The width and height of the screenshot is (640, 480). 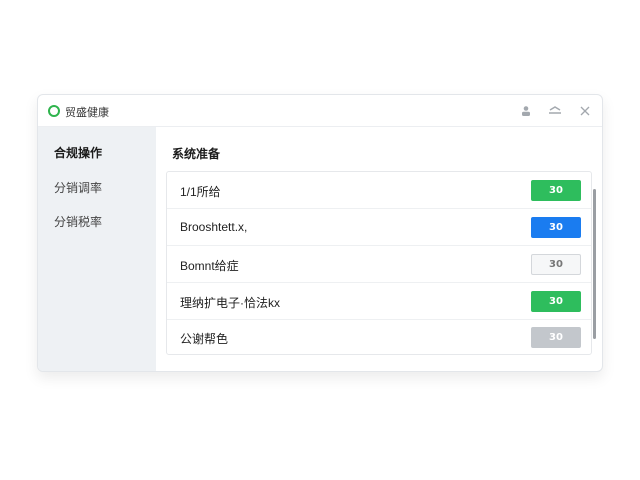 What do you see at coordinates (379, 190) in the screenshot?
I see `list-item: 1/1所给 30` at bounding box center [379, 190].